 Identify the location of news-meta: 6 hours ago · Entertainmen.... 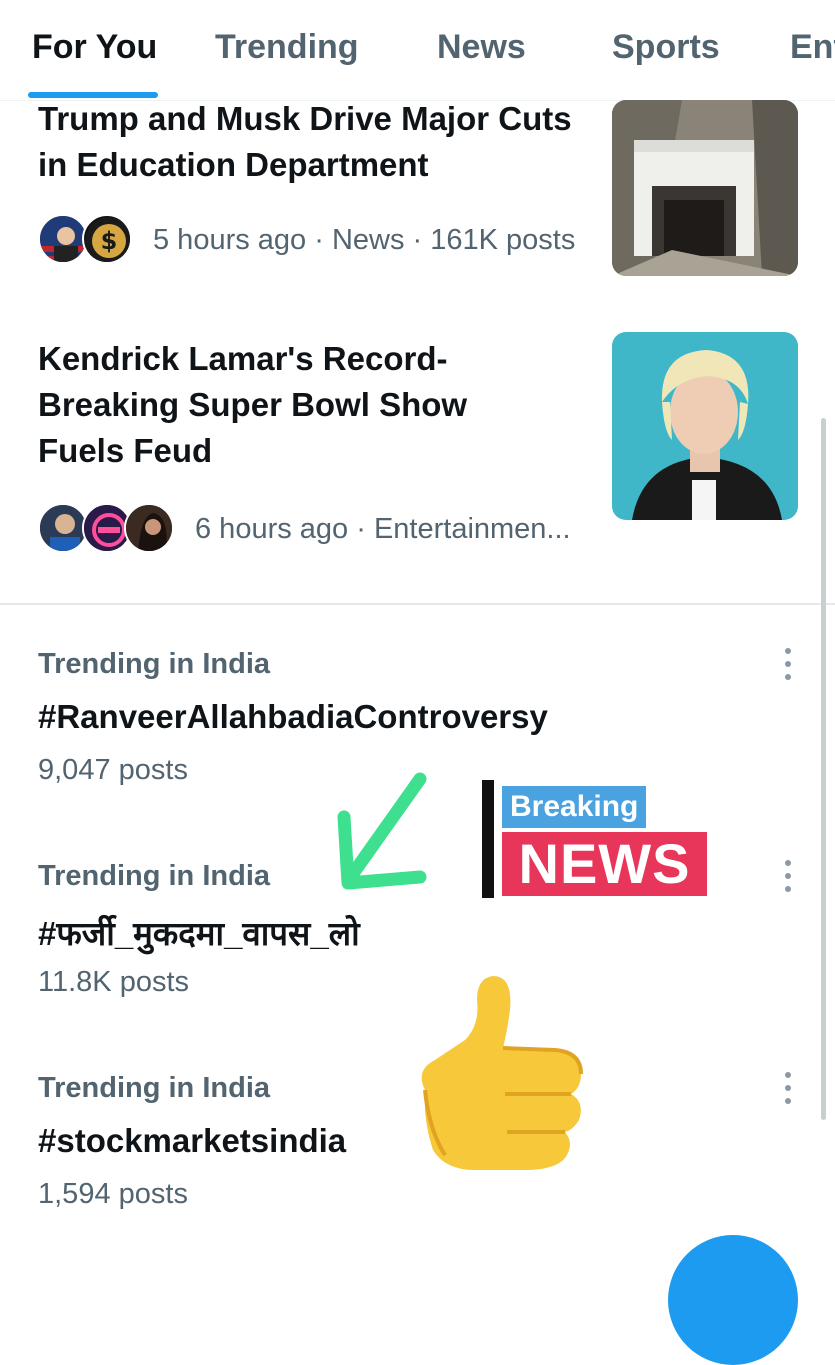
(383, 529).